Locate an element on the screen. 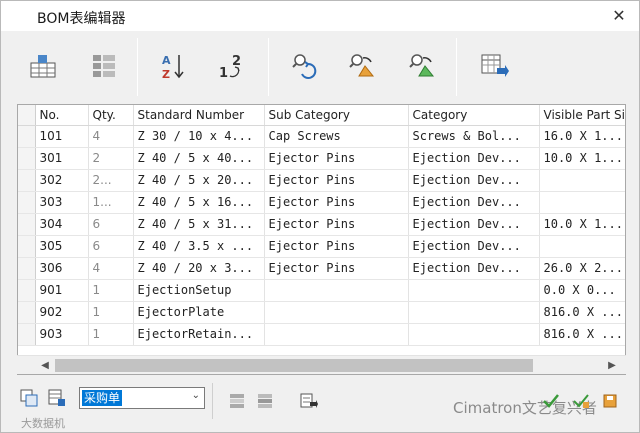 Image resolution: width=640 pixels, height=433 pixels. row-selector-header is located at coordinates (27, 115).